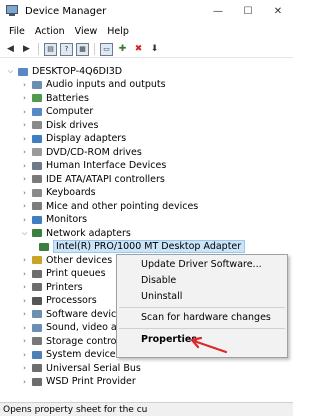 The image size is (320, 416). I want to click on tree-item: › Universal Serial Bus, so click(80, 368).